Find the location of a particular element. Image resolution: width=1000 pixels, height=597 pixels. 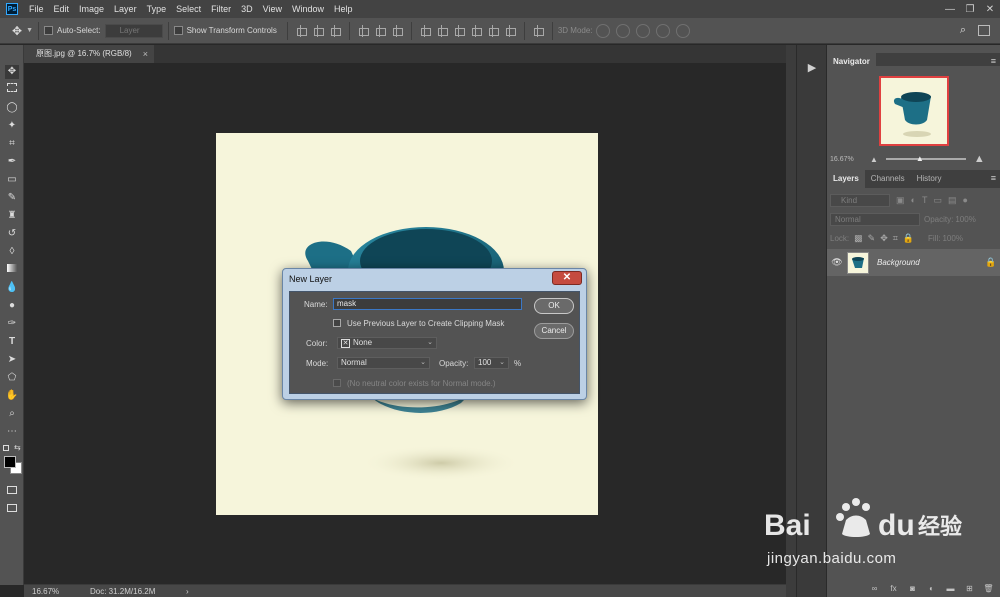

magic-wand-tool-icon: ✦ is located at coordinates (12, 126).